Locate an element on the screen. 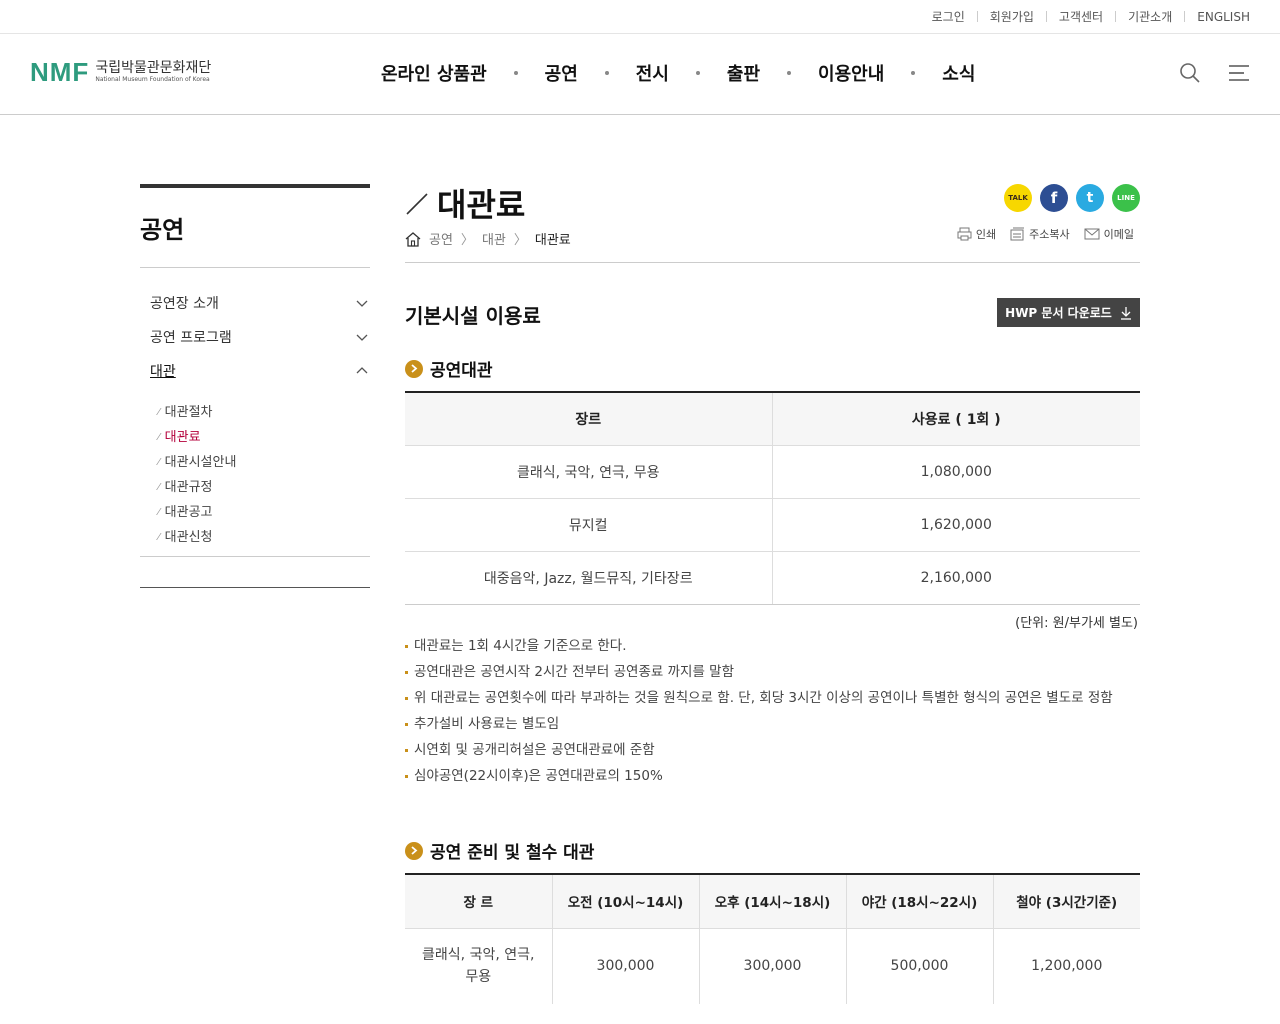  unit-note: (단위: 원/부가세 별도) is located at coordinates (1076, 623).